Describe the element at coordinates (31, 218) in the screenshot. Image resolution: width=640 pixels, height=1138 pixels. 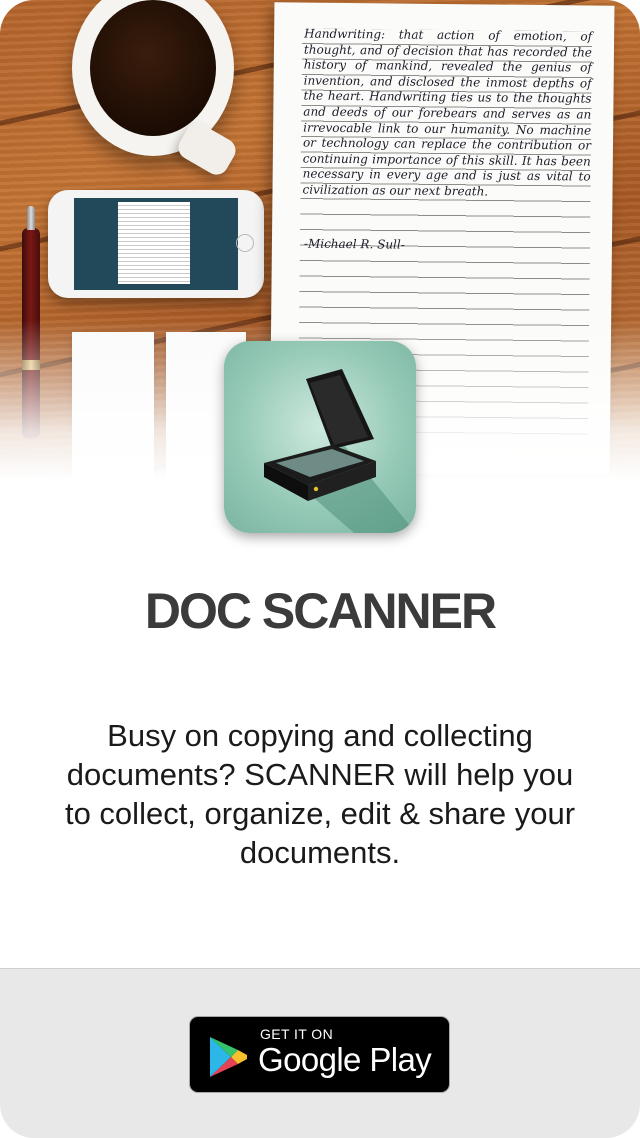
I see `pen-tip` at that location.